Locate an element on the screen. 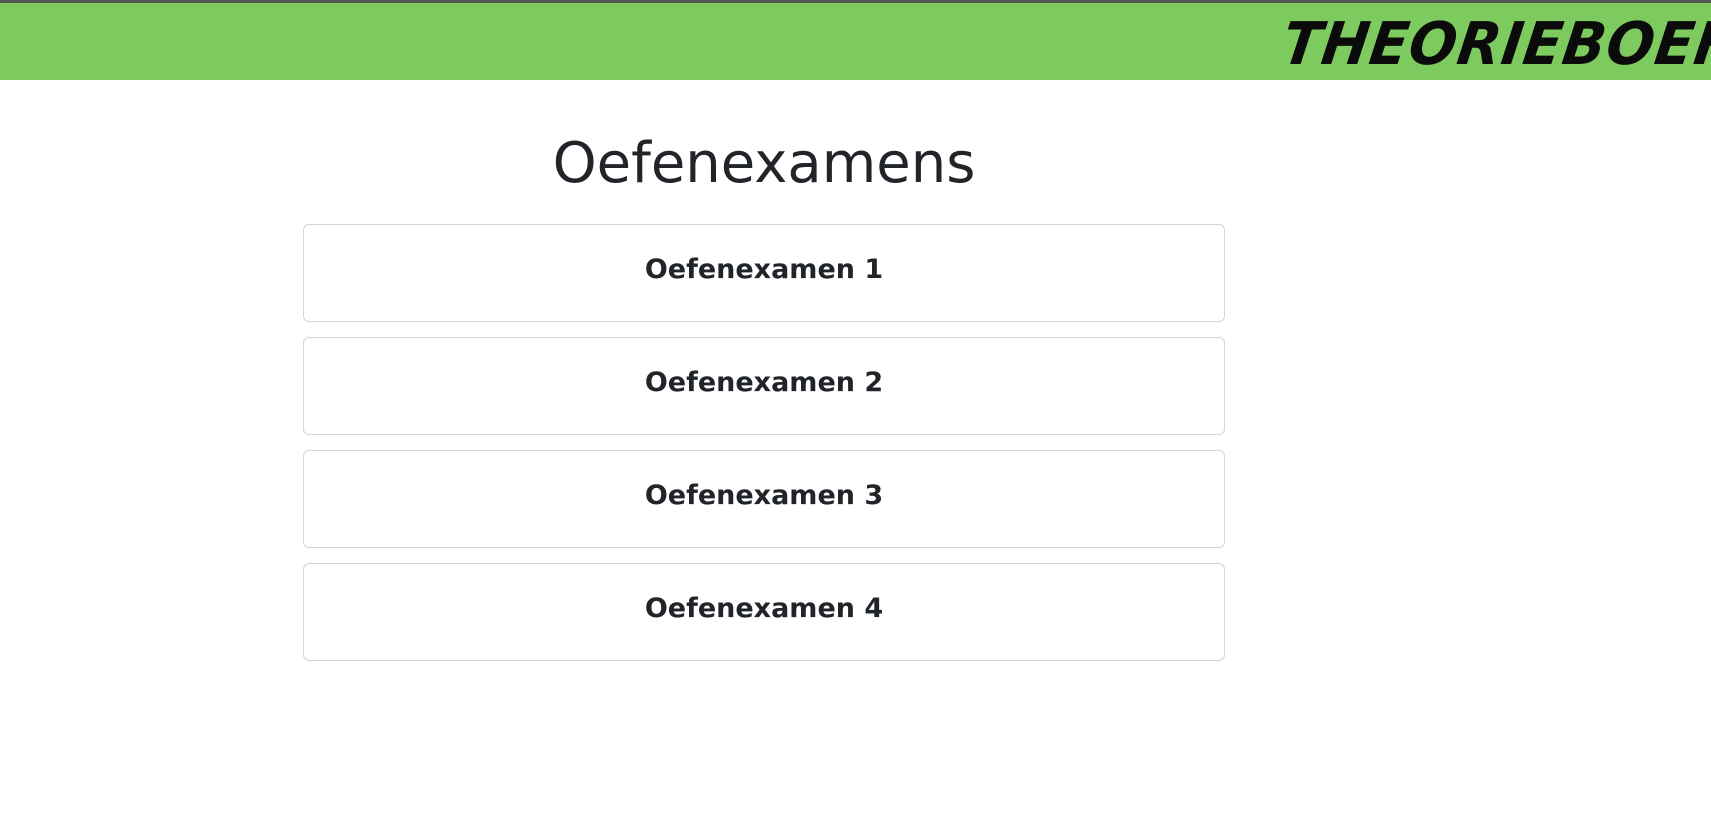 The width and height of the screenshot is (1711, 818). theorieboef-logo: THEORIEBOEF is located at coordinates (1492, 44).